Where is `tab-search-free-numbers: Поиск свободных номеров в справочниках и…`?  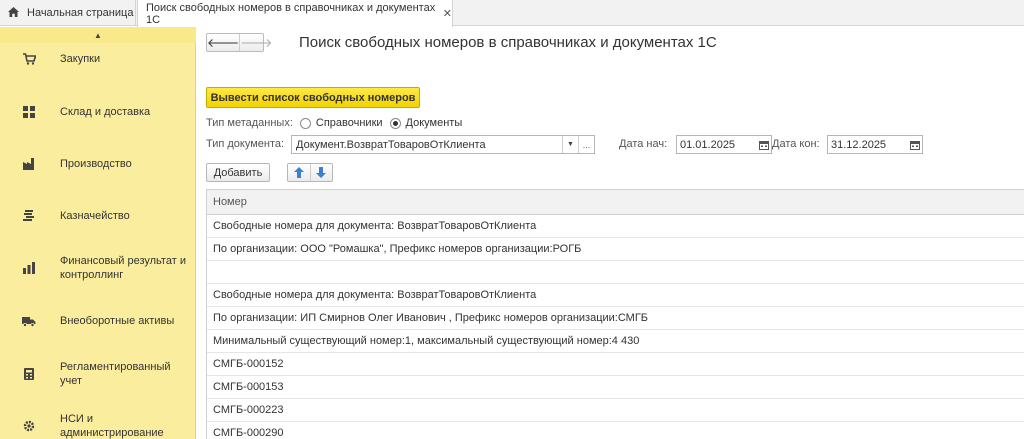
tab-search-free-numbers: Поиск свободных номеров в справочниках и… is located at coordinates (295, 13).